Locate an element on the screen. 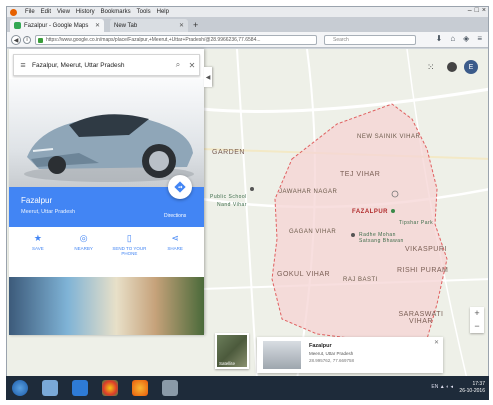 The image size is (493, 405). zoom-out-button: − is located at coordinates (476, 326).